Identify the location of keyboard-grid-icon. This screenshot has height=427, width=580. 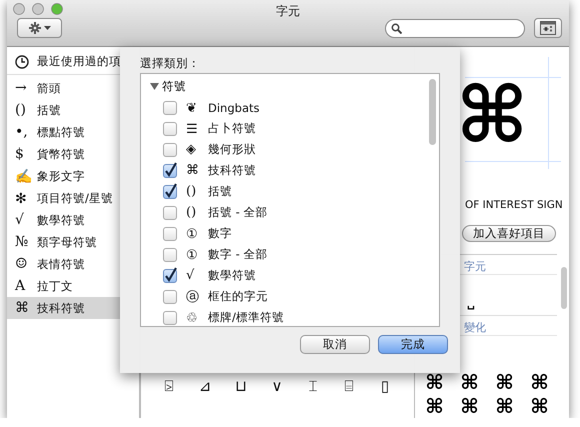
(548, 28).